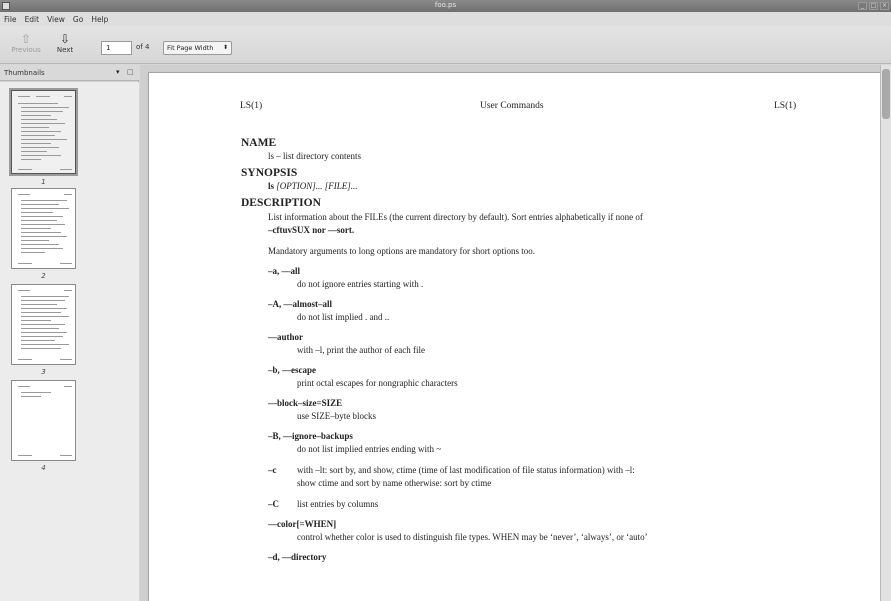 This screenshot has height=601, width=891. I want to click on vertical-scrollbar, so click(885, 333).